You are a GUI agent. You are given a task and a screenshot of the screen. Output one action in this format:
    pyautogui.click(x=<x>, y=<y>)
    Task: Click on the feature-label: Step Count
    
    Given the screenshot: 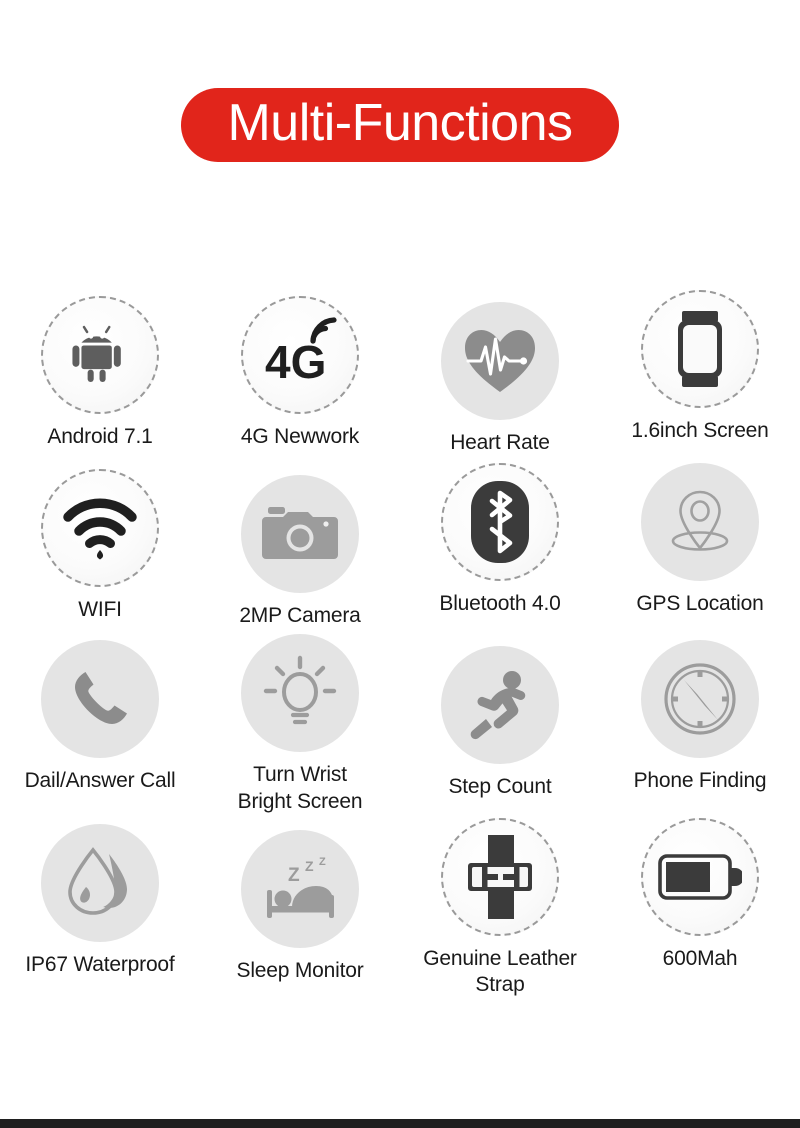 What is the action you would take?
    pyautogui.click(x=500, y=786)
    